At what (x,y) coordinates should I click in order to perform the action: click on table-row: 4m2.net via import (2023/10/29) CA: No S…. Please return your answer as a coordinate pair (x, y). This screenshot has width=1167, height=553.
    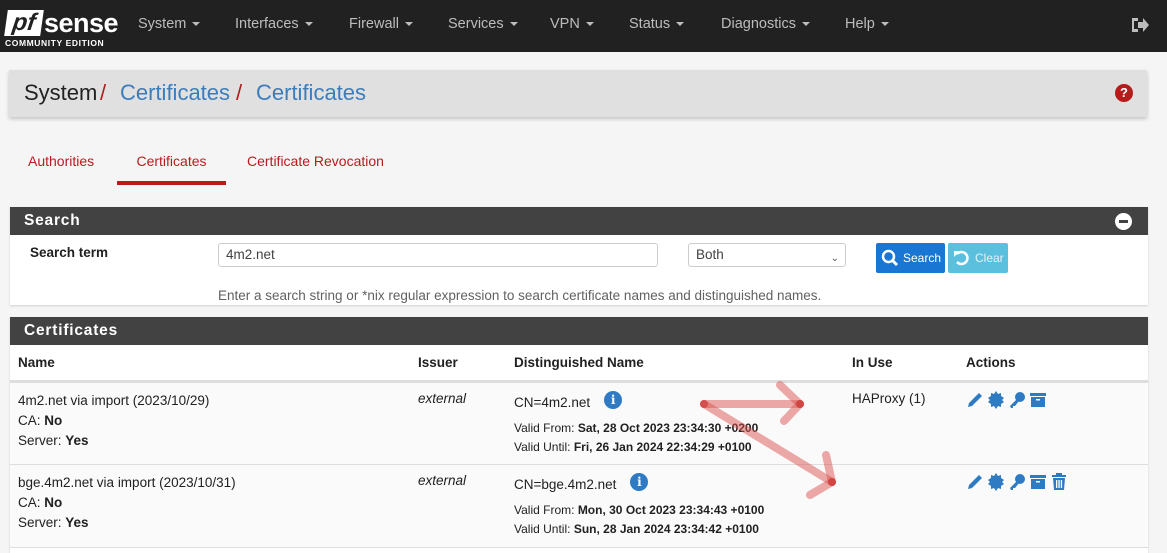
    Looking at the image, I should click on (579, 423).